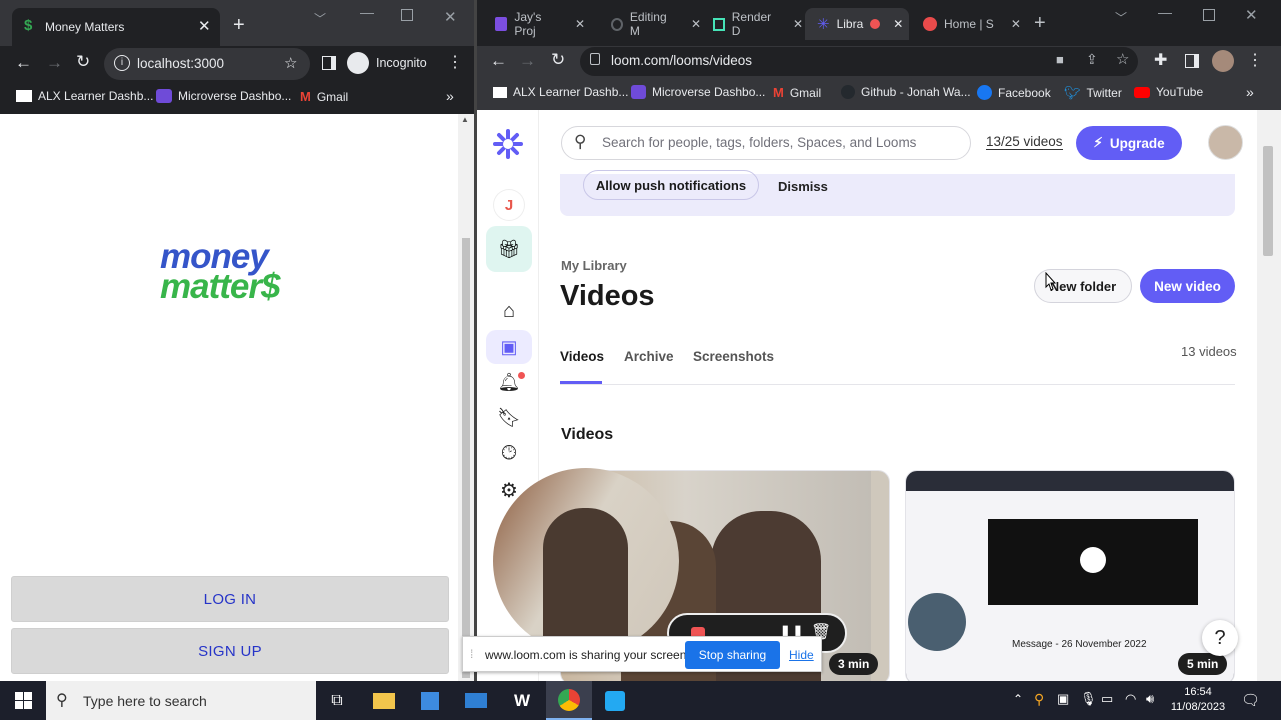  Describe the element at coordinates (1250, 700) in the screenshot. I see `notification-center-icon: 🗨︎` at that location.